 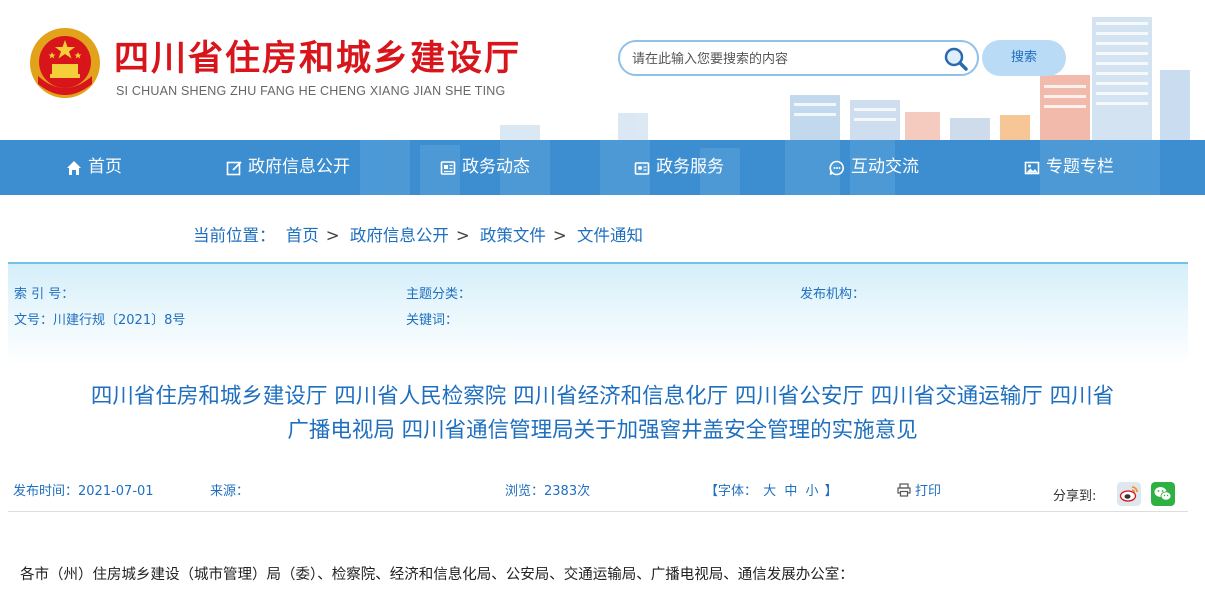 What do you see at coordinates (1032, 167) in the screenshot?
I see `image-icon` at bounding box center [1032, 167].